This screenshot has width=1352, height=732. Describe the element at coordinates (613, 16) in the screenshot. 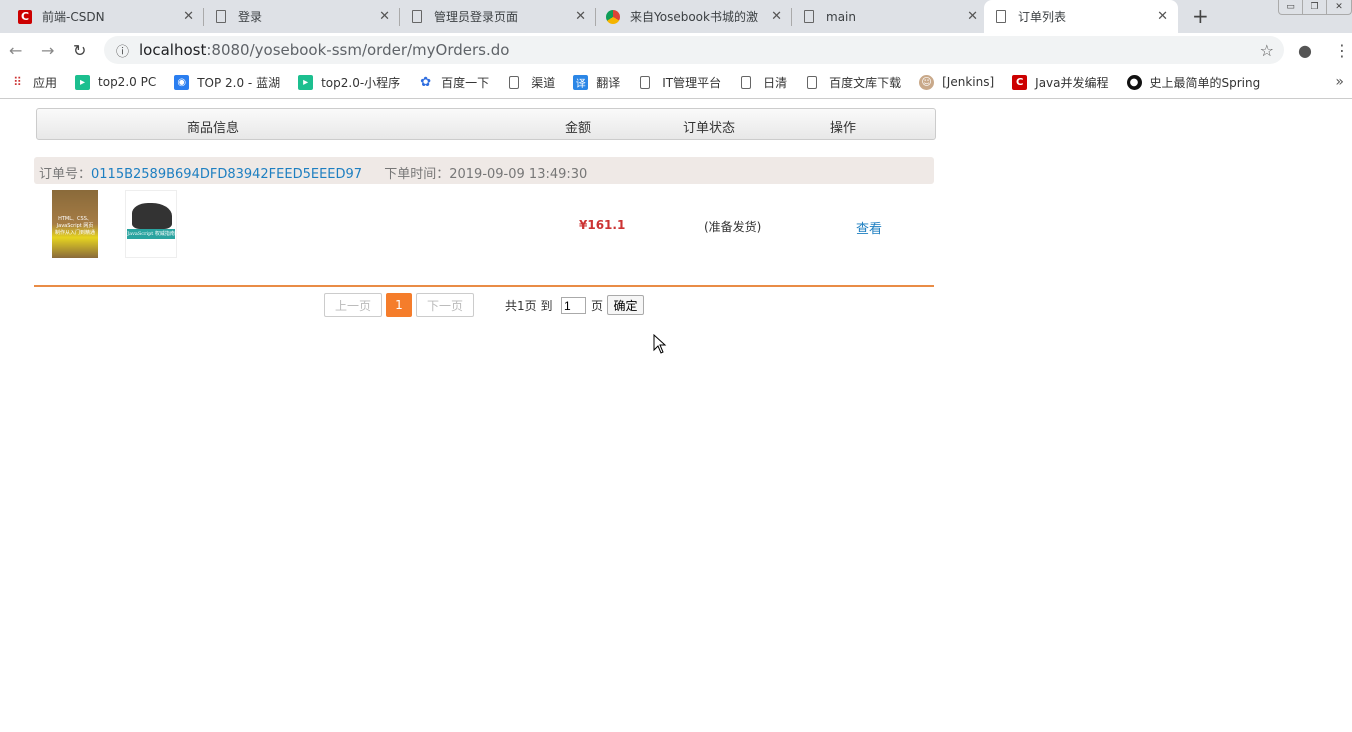

I see `chrome-icon` at that location.